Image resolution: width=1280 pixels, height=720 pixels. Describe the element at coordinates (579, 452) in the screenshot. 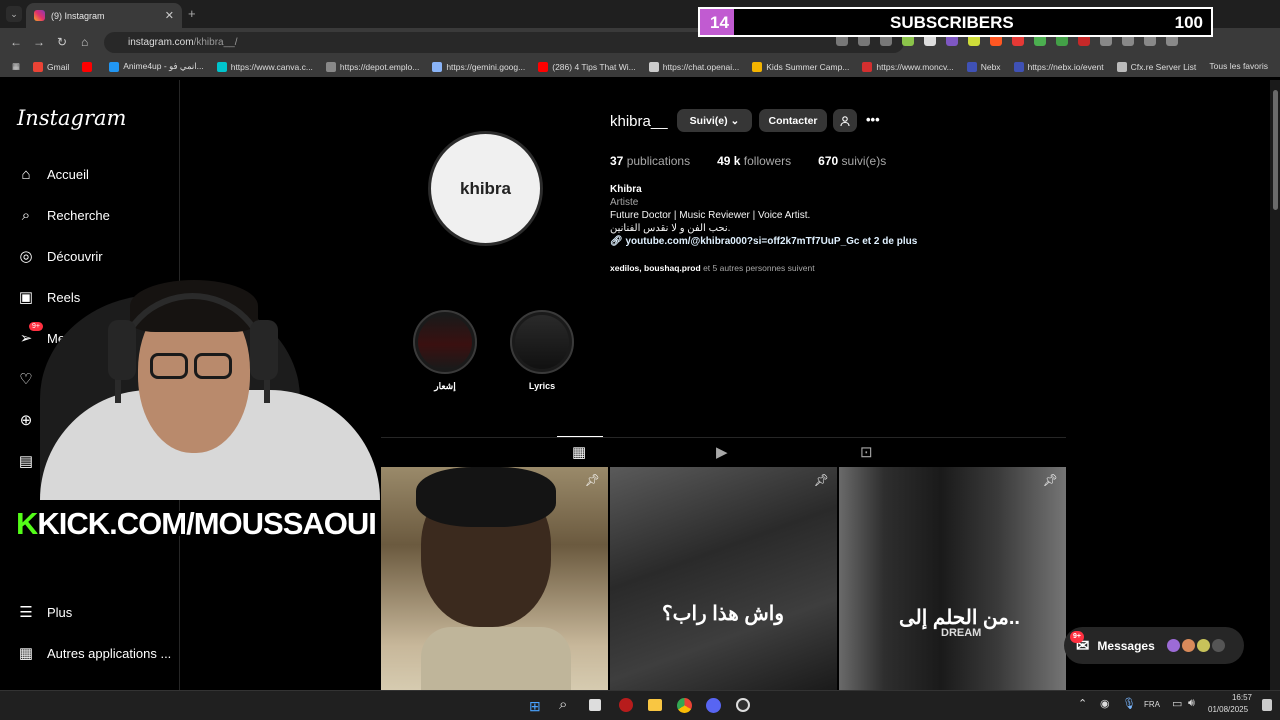

I see `tab-posts-grid-icon: ▦` at that location.